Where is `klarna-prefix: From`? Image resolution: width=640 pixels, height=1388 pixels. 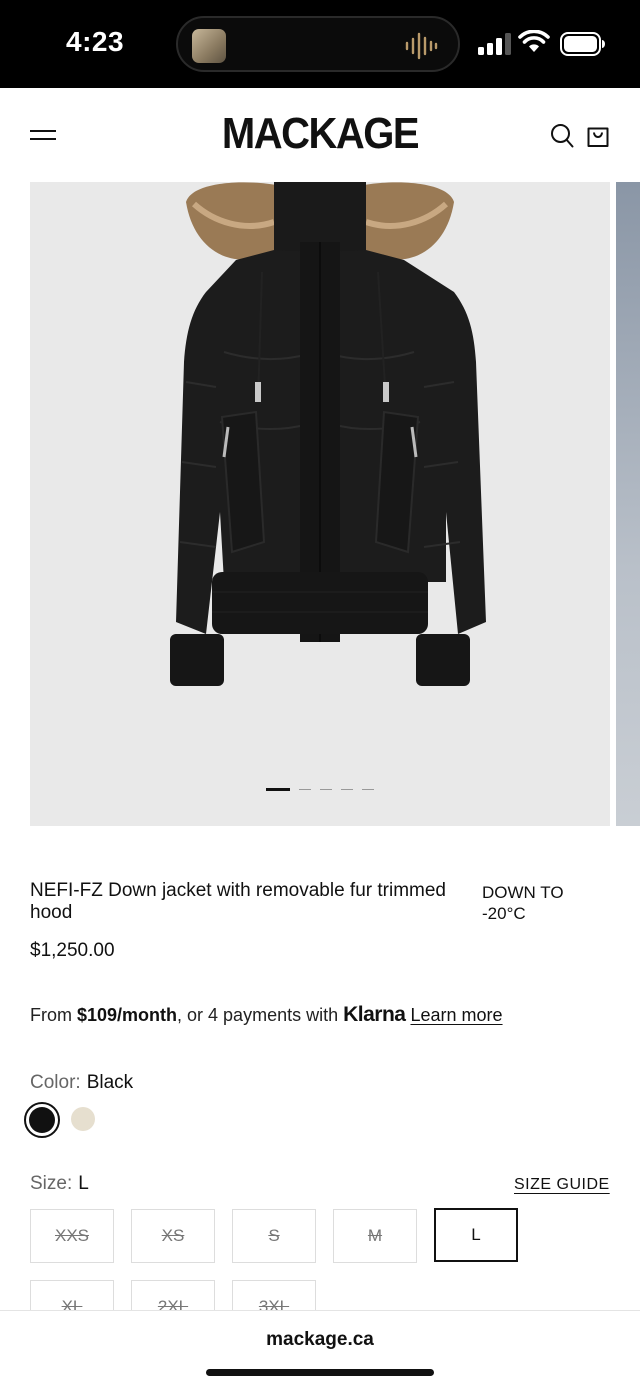 klarna-prefix: From is located at coordinates (53, 1015).